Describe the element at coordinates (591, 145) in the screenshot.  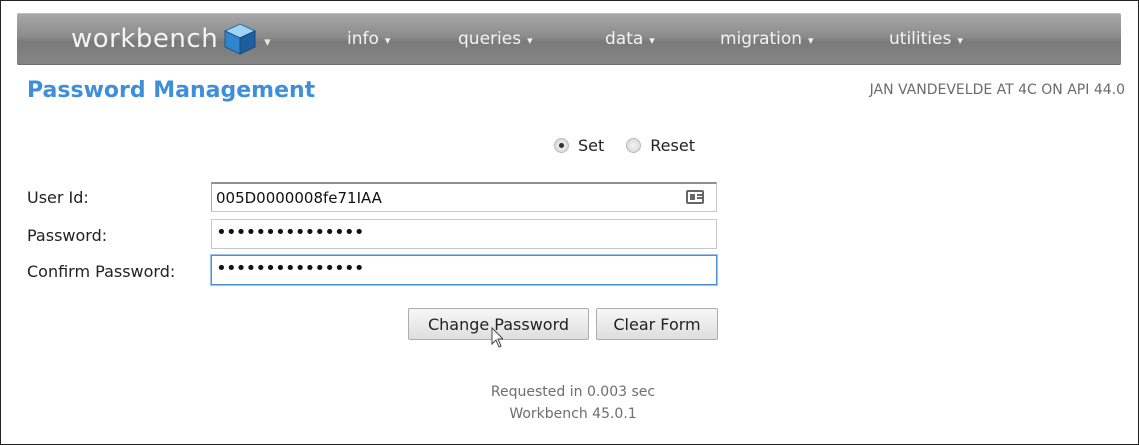
I see `radio-set-label: Set` at that location.